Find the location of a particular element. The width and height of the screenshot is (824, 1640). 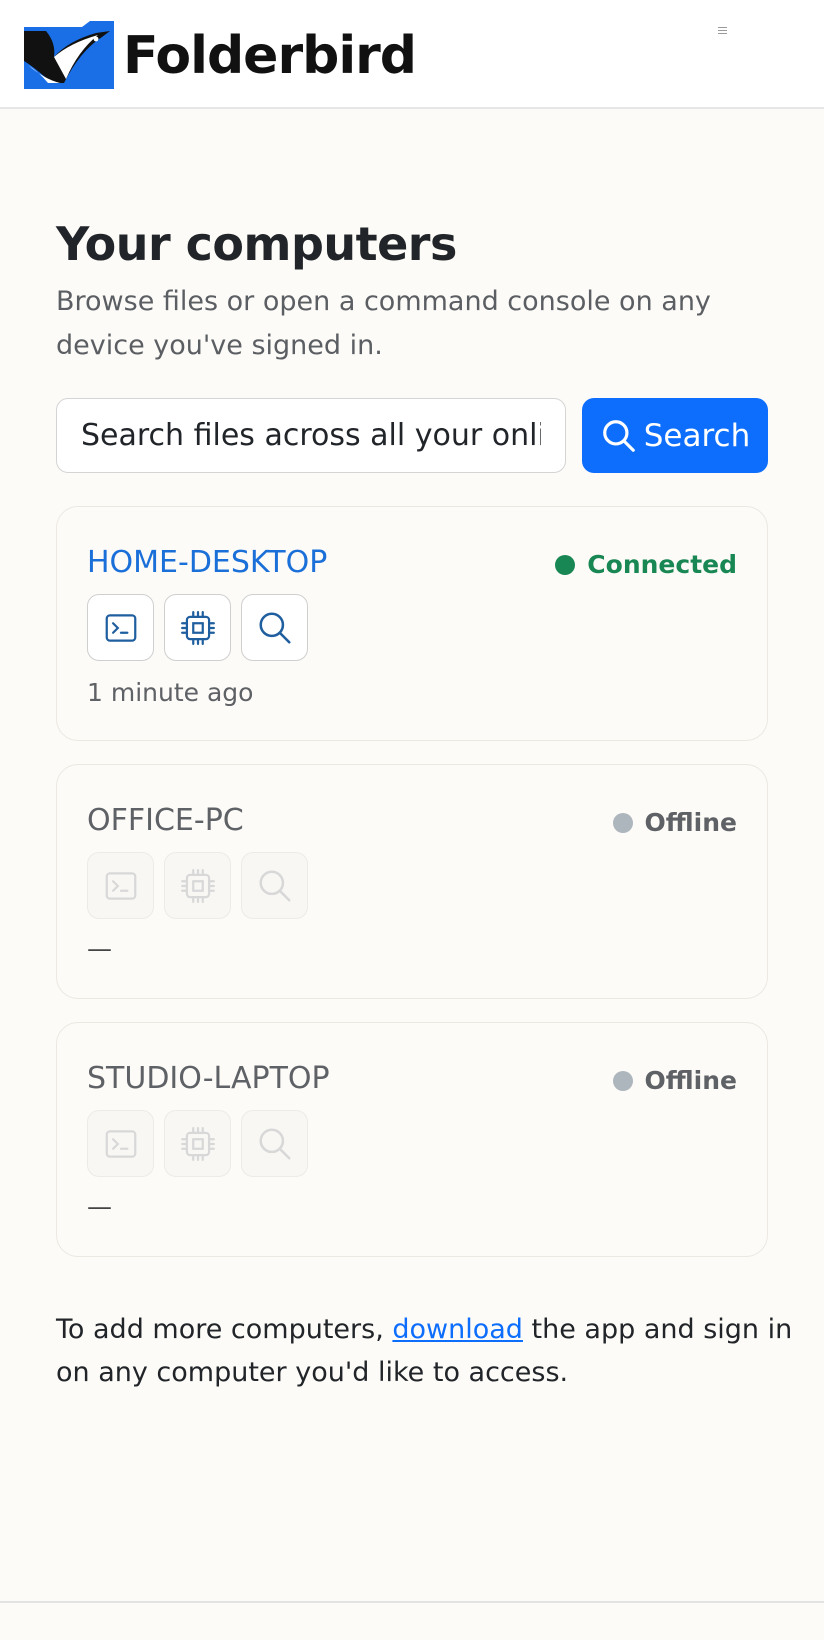

search-button-label: Search is located at coordinates (697, 435).